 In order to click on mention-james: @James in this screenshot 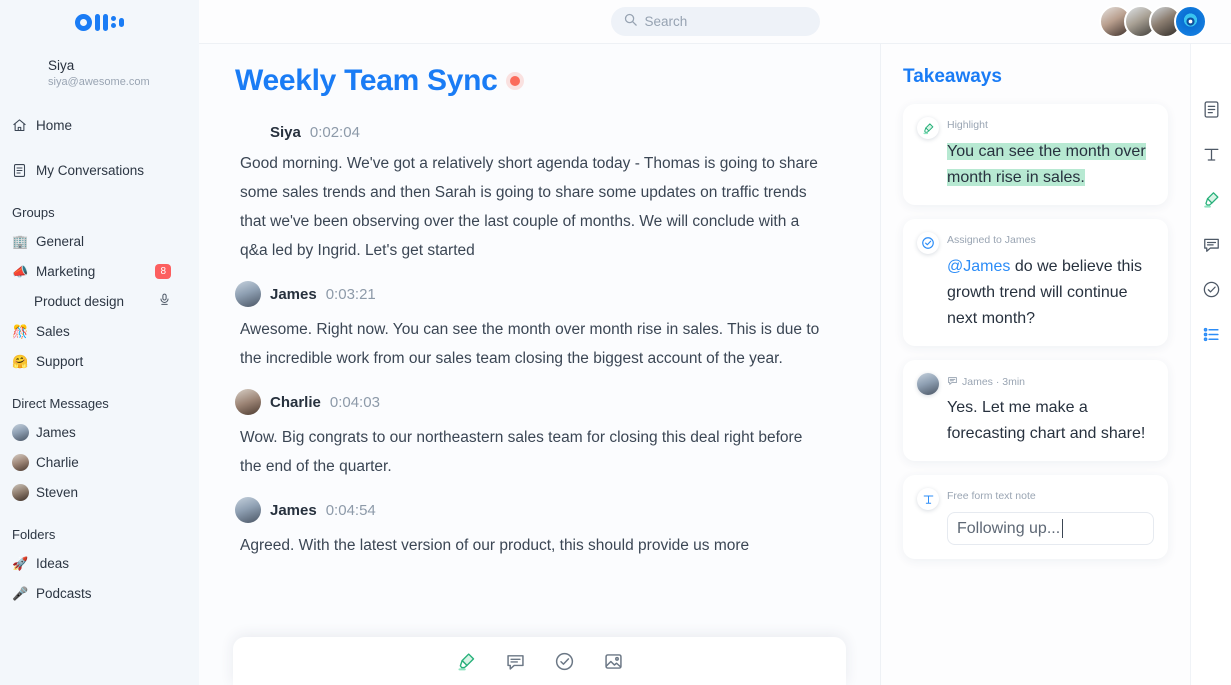, I will do `click(978, 266)`.